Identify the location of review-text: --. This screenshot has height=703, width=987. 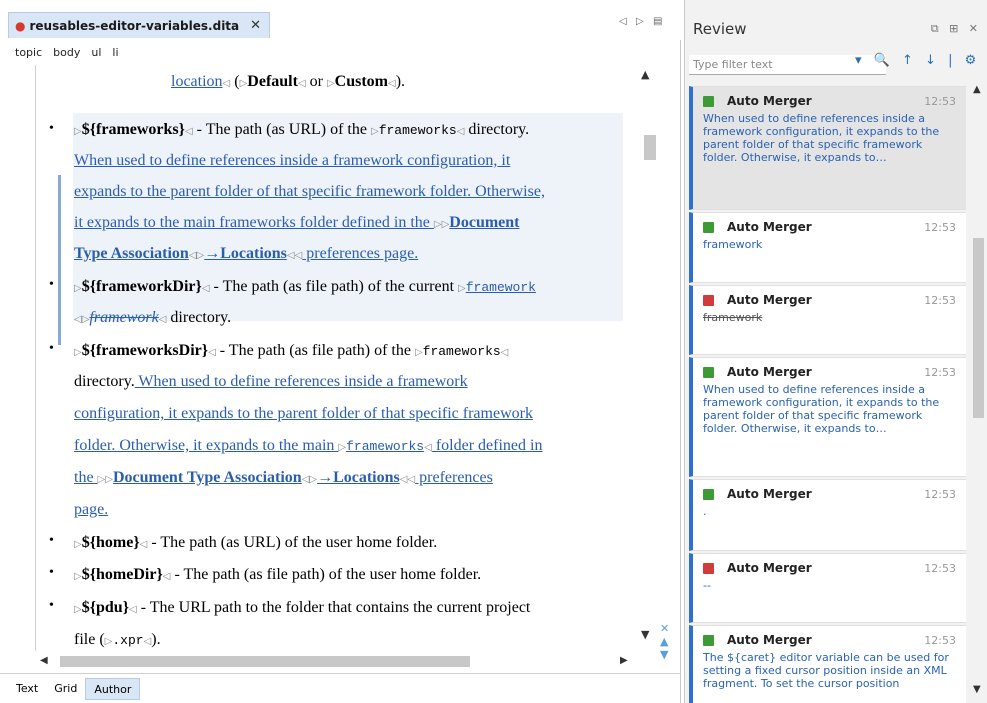
(707, 585).